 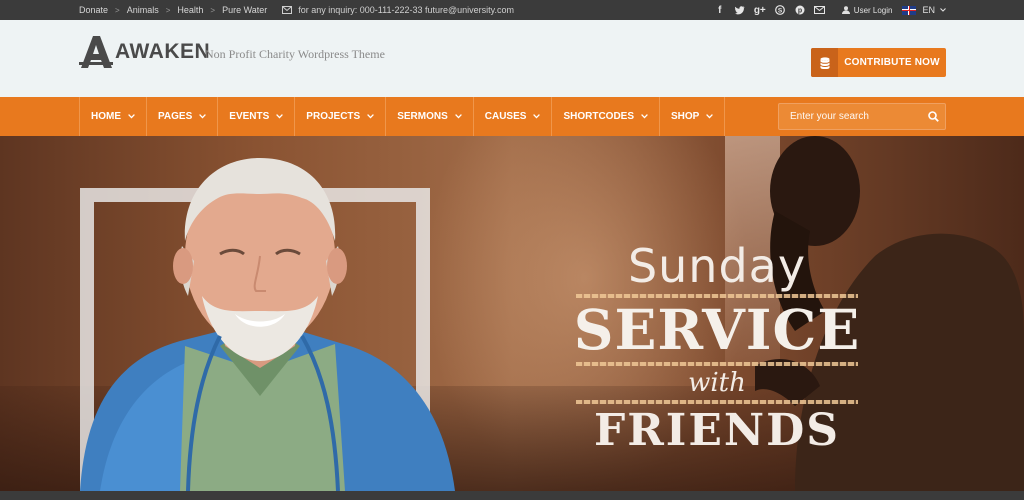 I want to click on nav-item-shop: SHOP, so click(x=693, y=116).